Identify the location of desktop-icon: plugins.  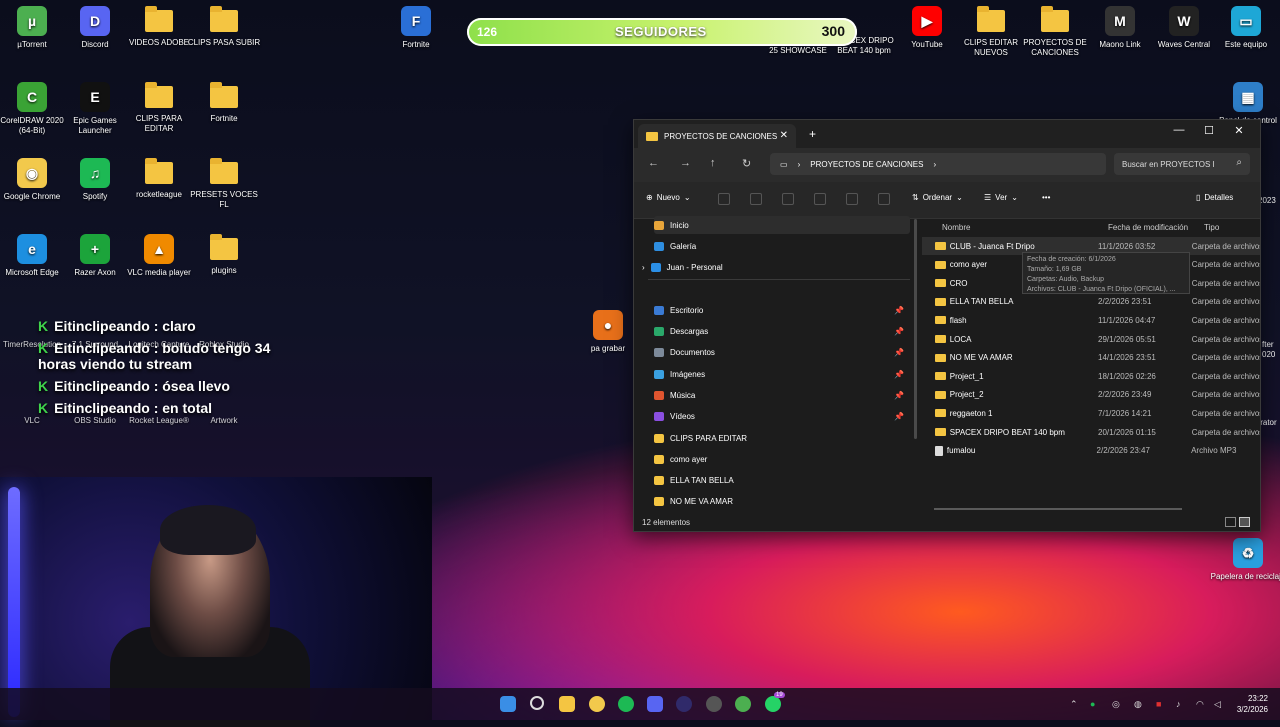
(224, 255).